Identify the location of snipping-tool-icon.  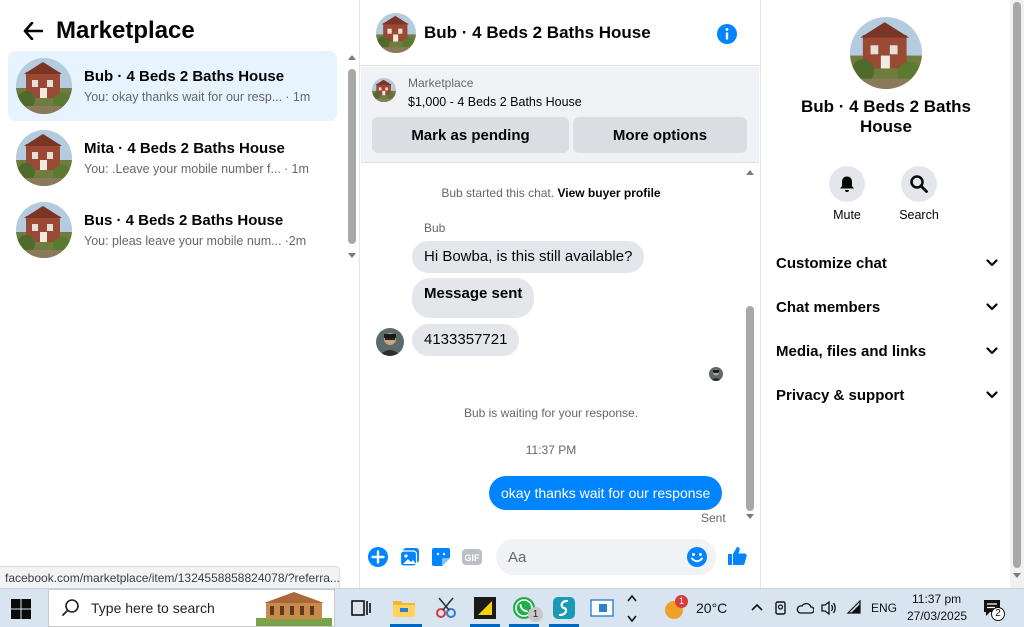
(446, 608).